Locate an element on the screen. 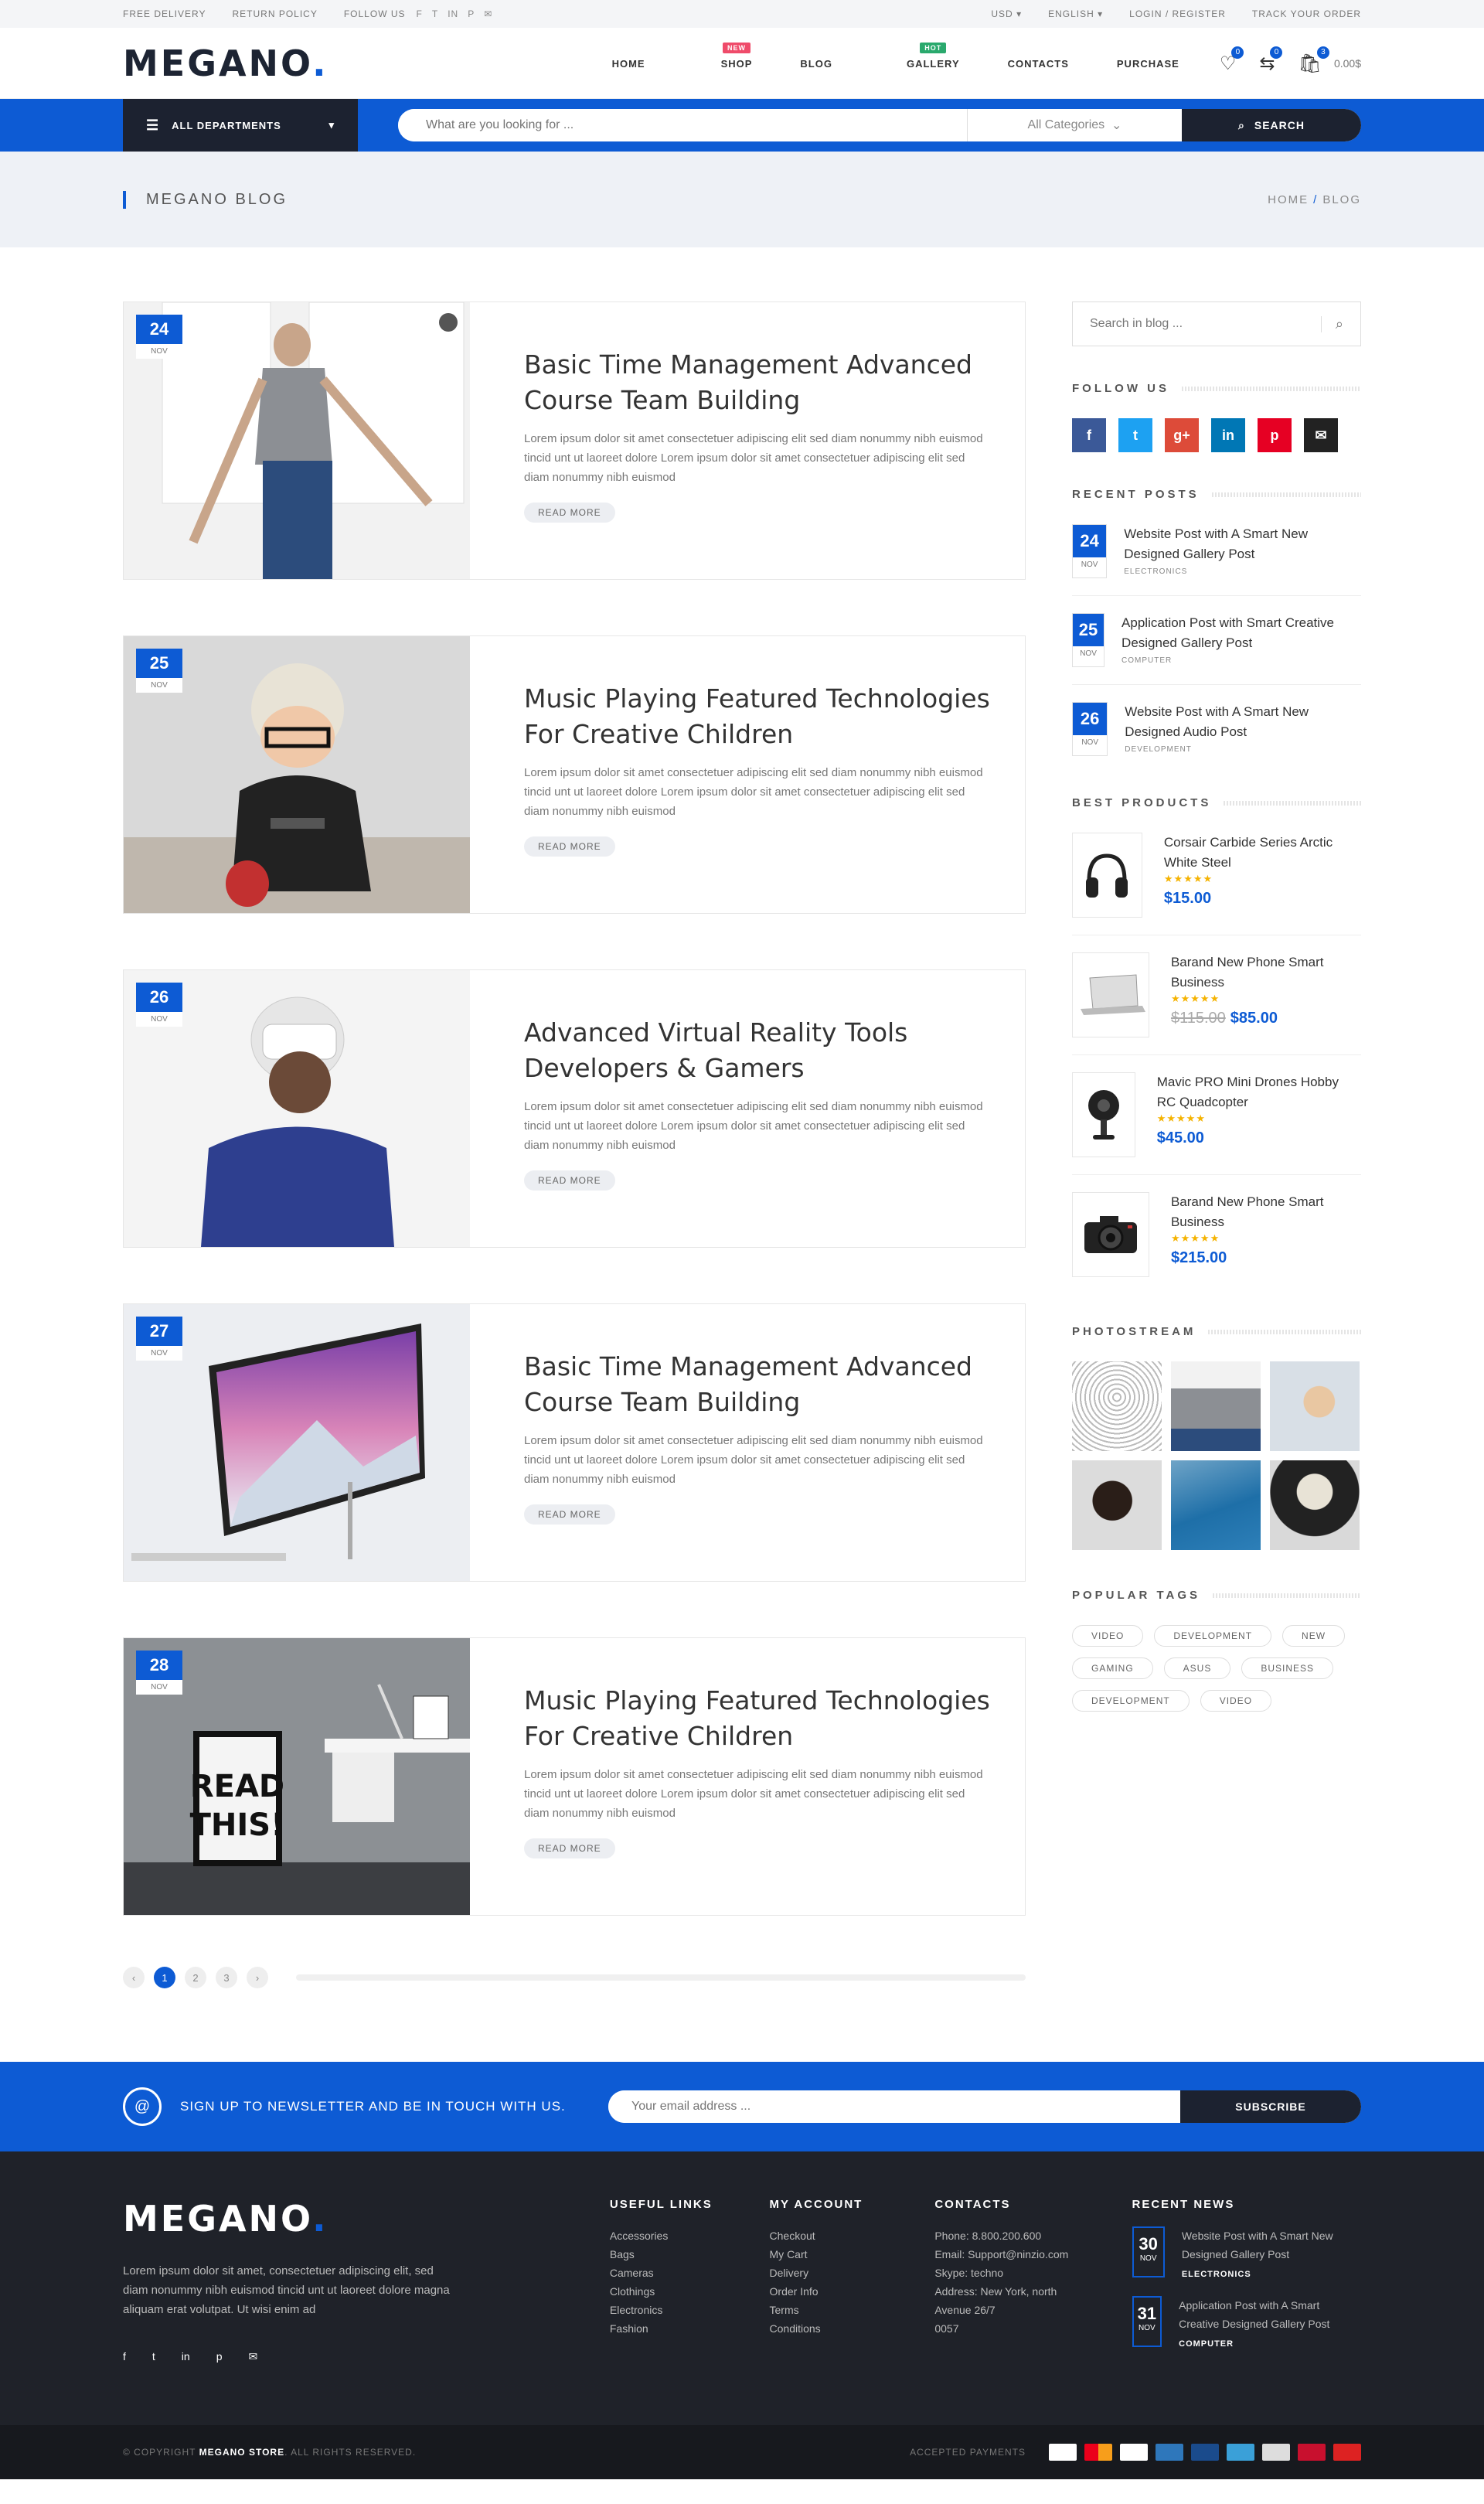 The width and height of the screenshot is (1484, 2504). post-thumbnail: 26 NOV is located at coordinates (297, 1108).